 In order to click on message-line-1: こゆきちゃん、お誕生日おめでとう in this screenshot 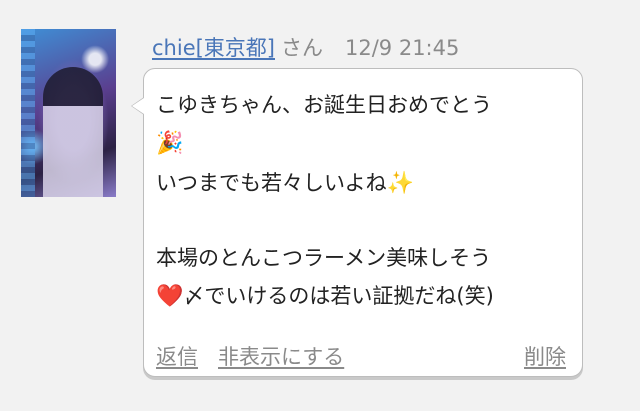, I will do `click(324, 105)`.